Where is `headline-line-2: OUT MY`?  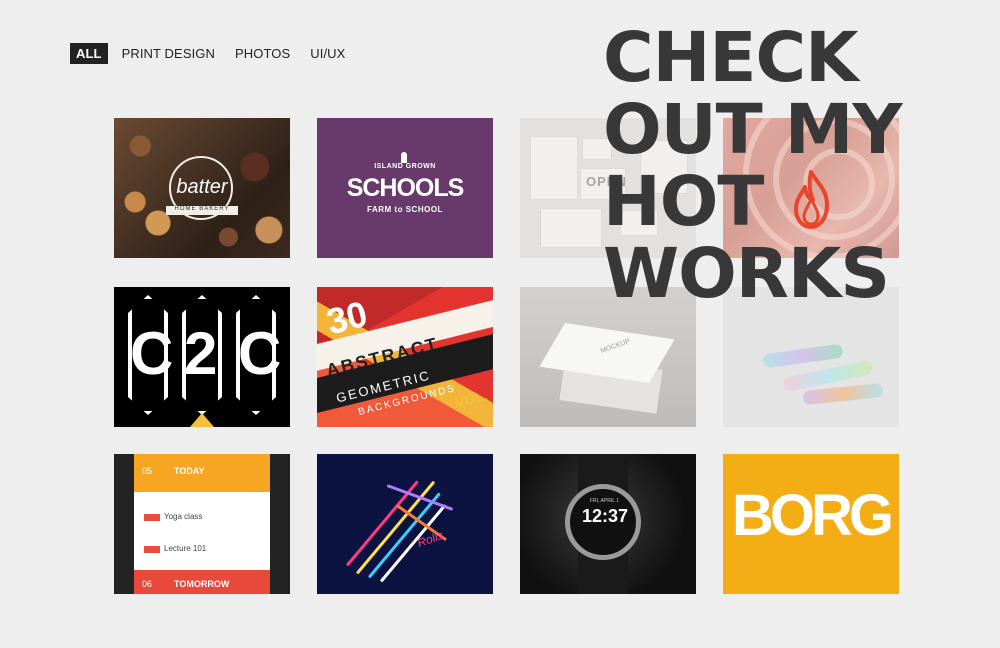 headline-line-2: OUT MY is located at coordinates (752, 130).